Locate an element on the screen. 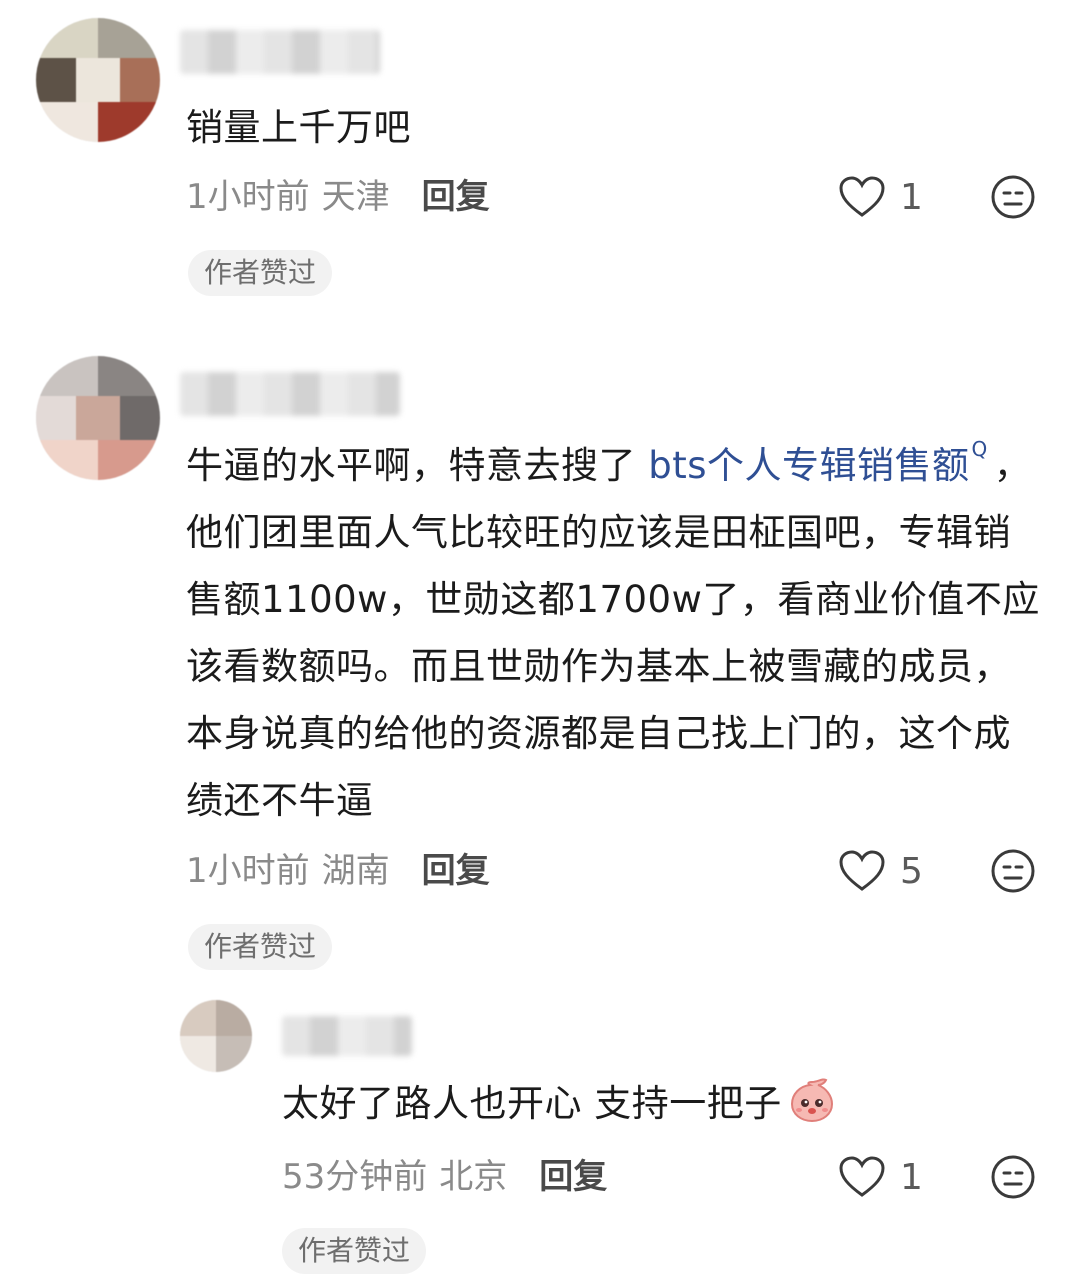 Image resolution: width=1080 pixels, height=1286 pixels. reply-text: 太好了路人也开心 支持一把子 is located at coordinates (559, 1103).